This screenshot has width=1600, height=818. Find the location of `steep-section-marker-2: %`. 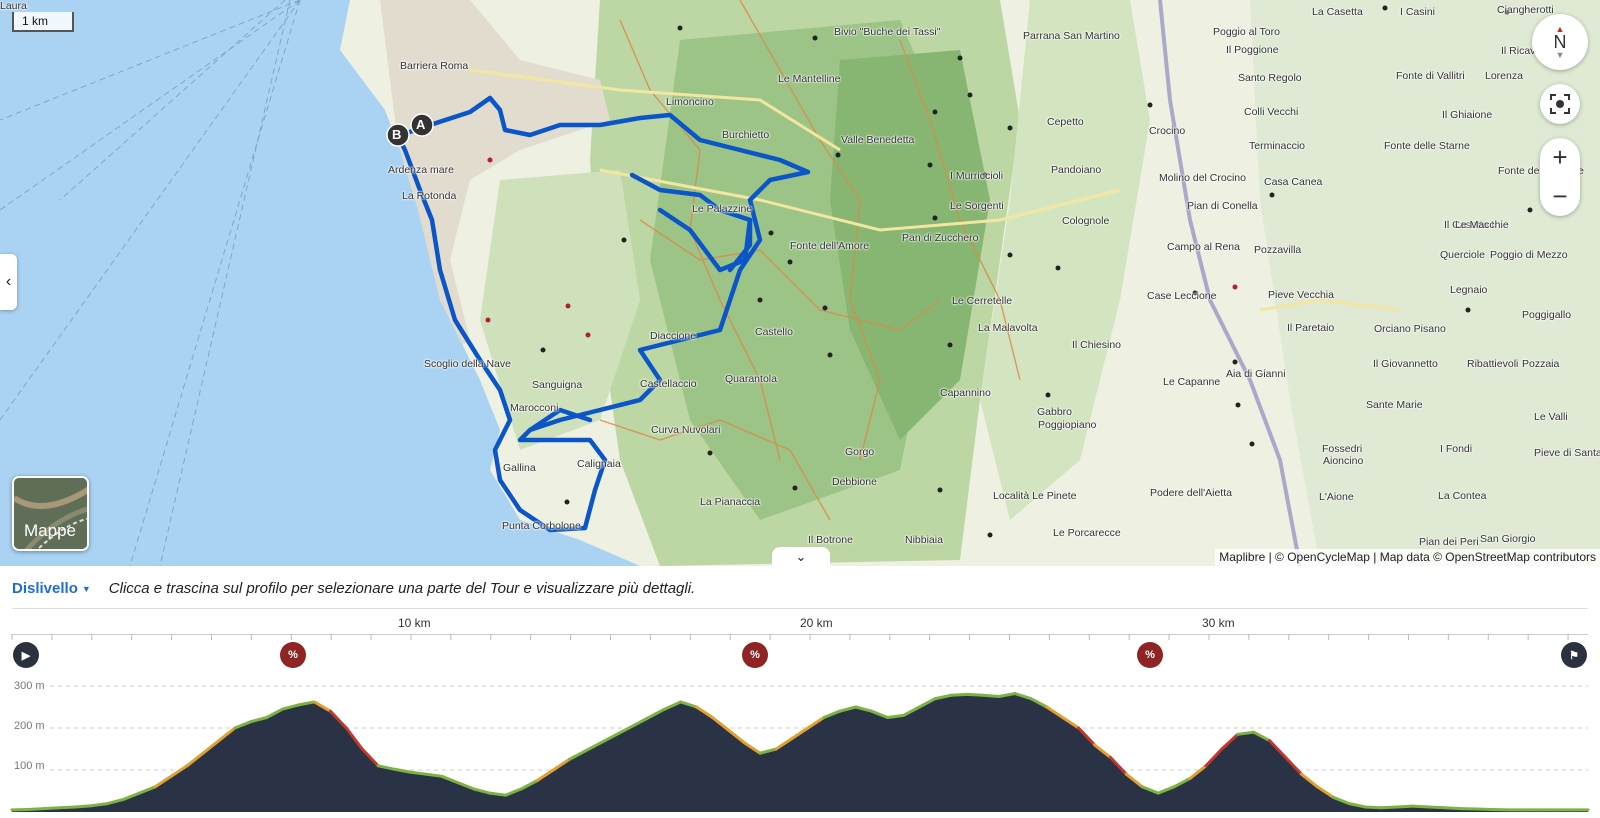

steep-section-marker-2: % is located at coordinates (755, 655).